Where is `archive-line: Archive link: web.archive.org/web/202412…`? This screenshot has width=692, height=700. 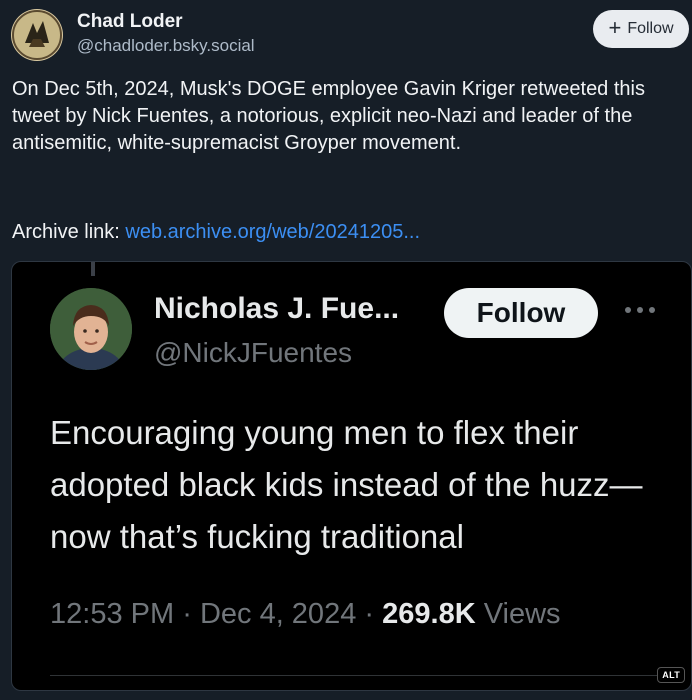 archive-line: Archive link: web.archive.org/web/202412… is located at coordinates (216, 232).